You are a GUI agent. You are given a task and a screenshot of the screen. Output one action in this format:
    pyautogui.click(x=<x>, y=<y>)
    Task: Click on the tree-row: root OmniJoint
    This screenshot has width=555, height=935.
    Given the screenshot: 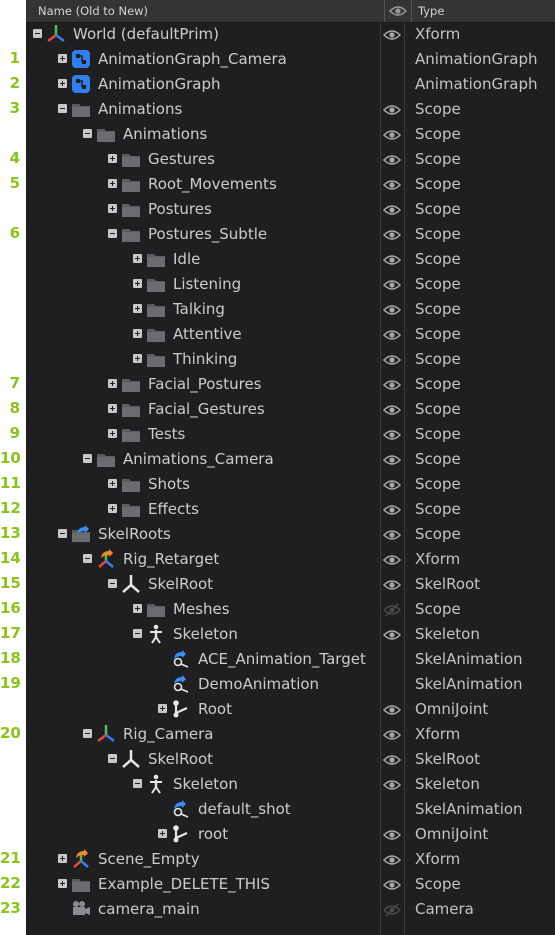 What is the action you would take?
    pyautogui.click(x=277, y=834)
    